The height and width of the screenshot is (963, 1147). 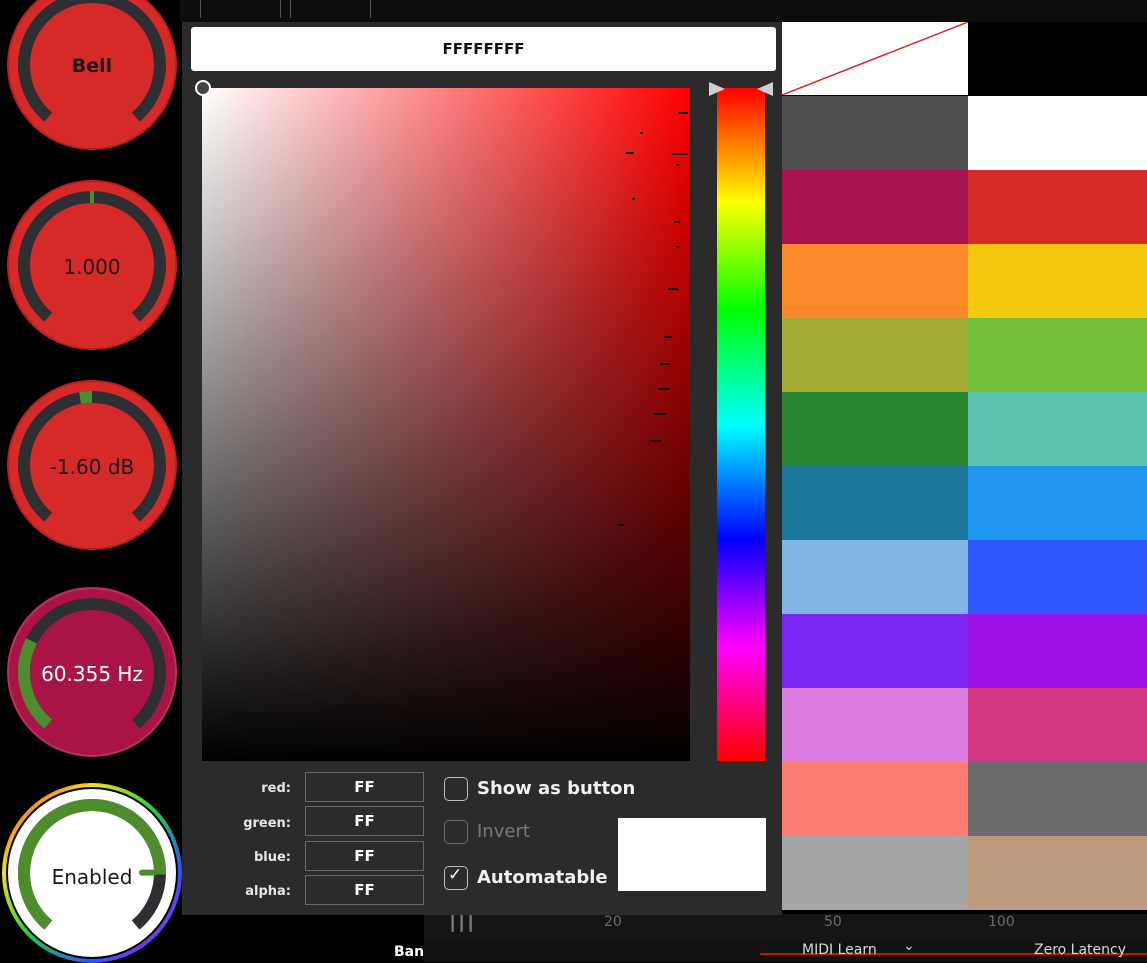 I want to click on knob-dial-icon, so click(x=92, y=77).